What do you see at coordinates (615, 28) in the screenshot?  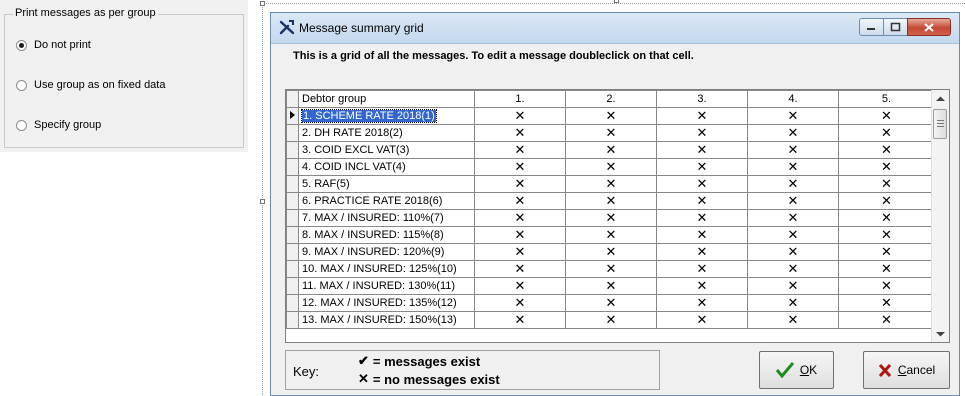 I see `title-bar: Message summary grid` at bounding box center [615, 28].